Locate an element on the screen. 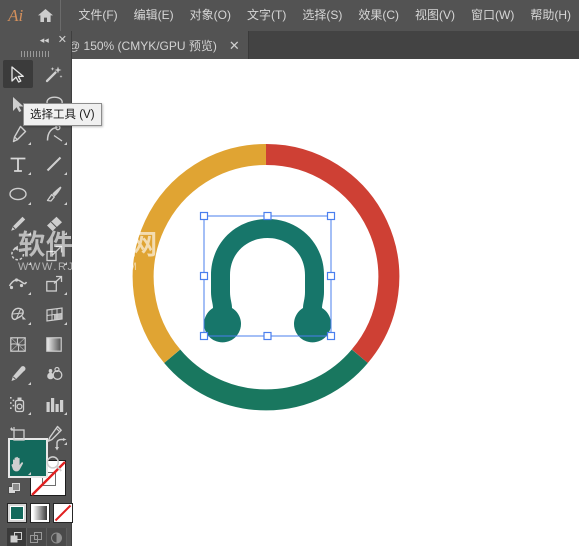 Image resolution: width=579 pixels, height=546 pixels. handle-top-center is located at coordinates (267, 216).